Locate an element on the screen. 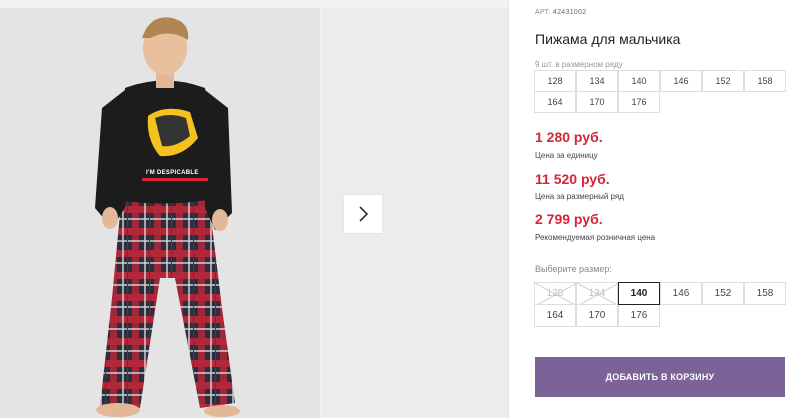 This screenshot has width=800, height=418. size-picker-label: Выберите размер: is located at coordinates (573, 269).